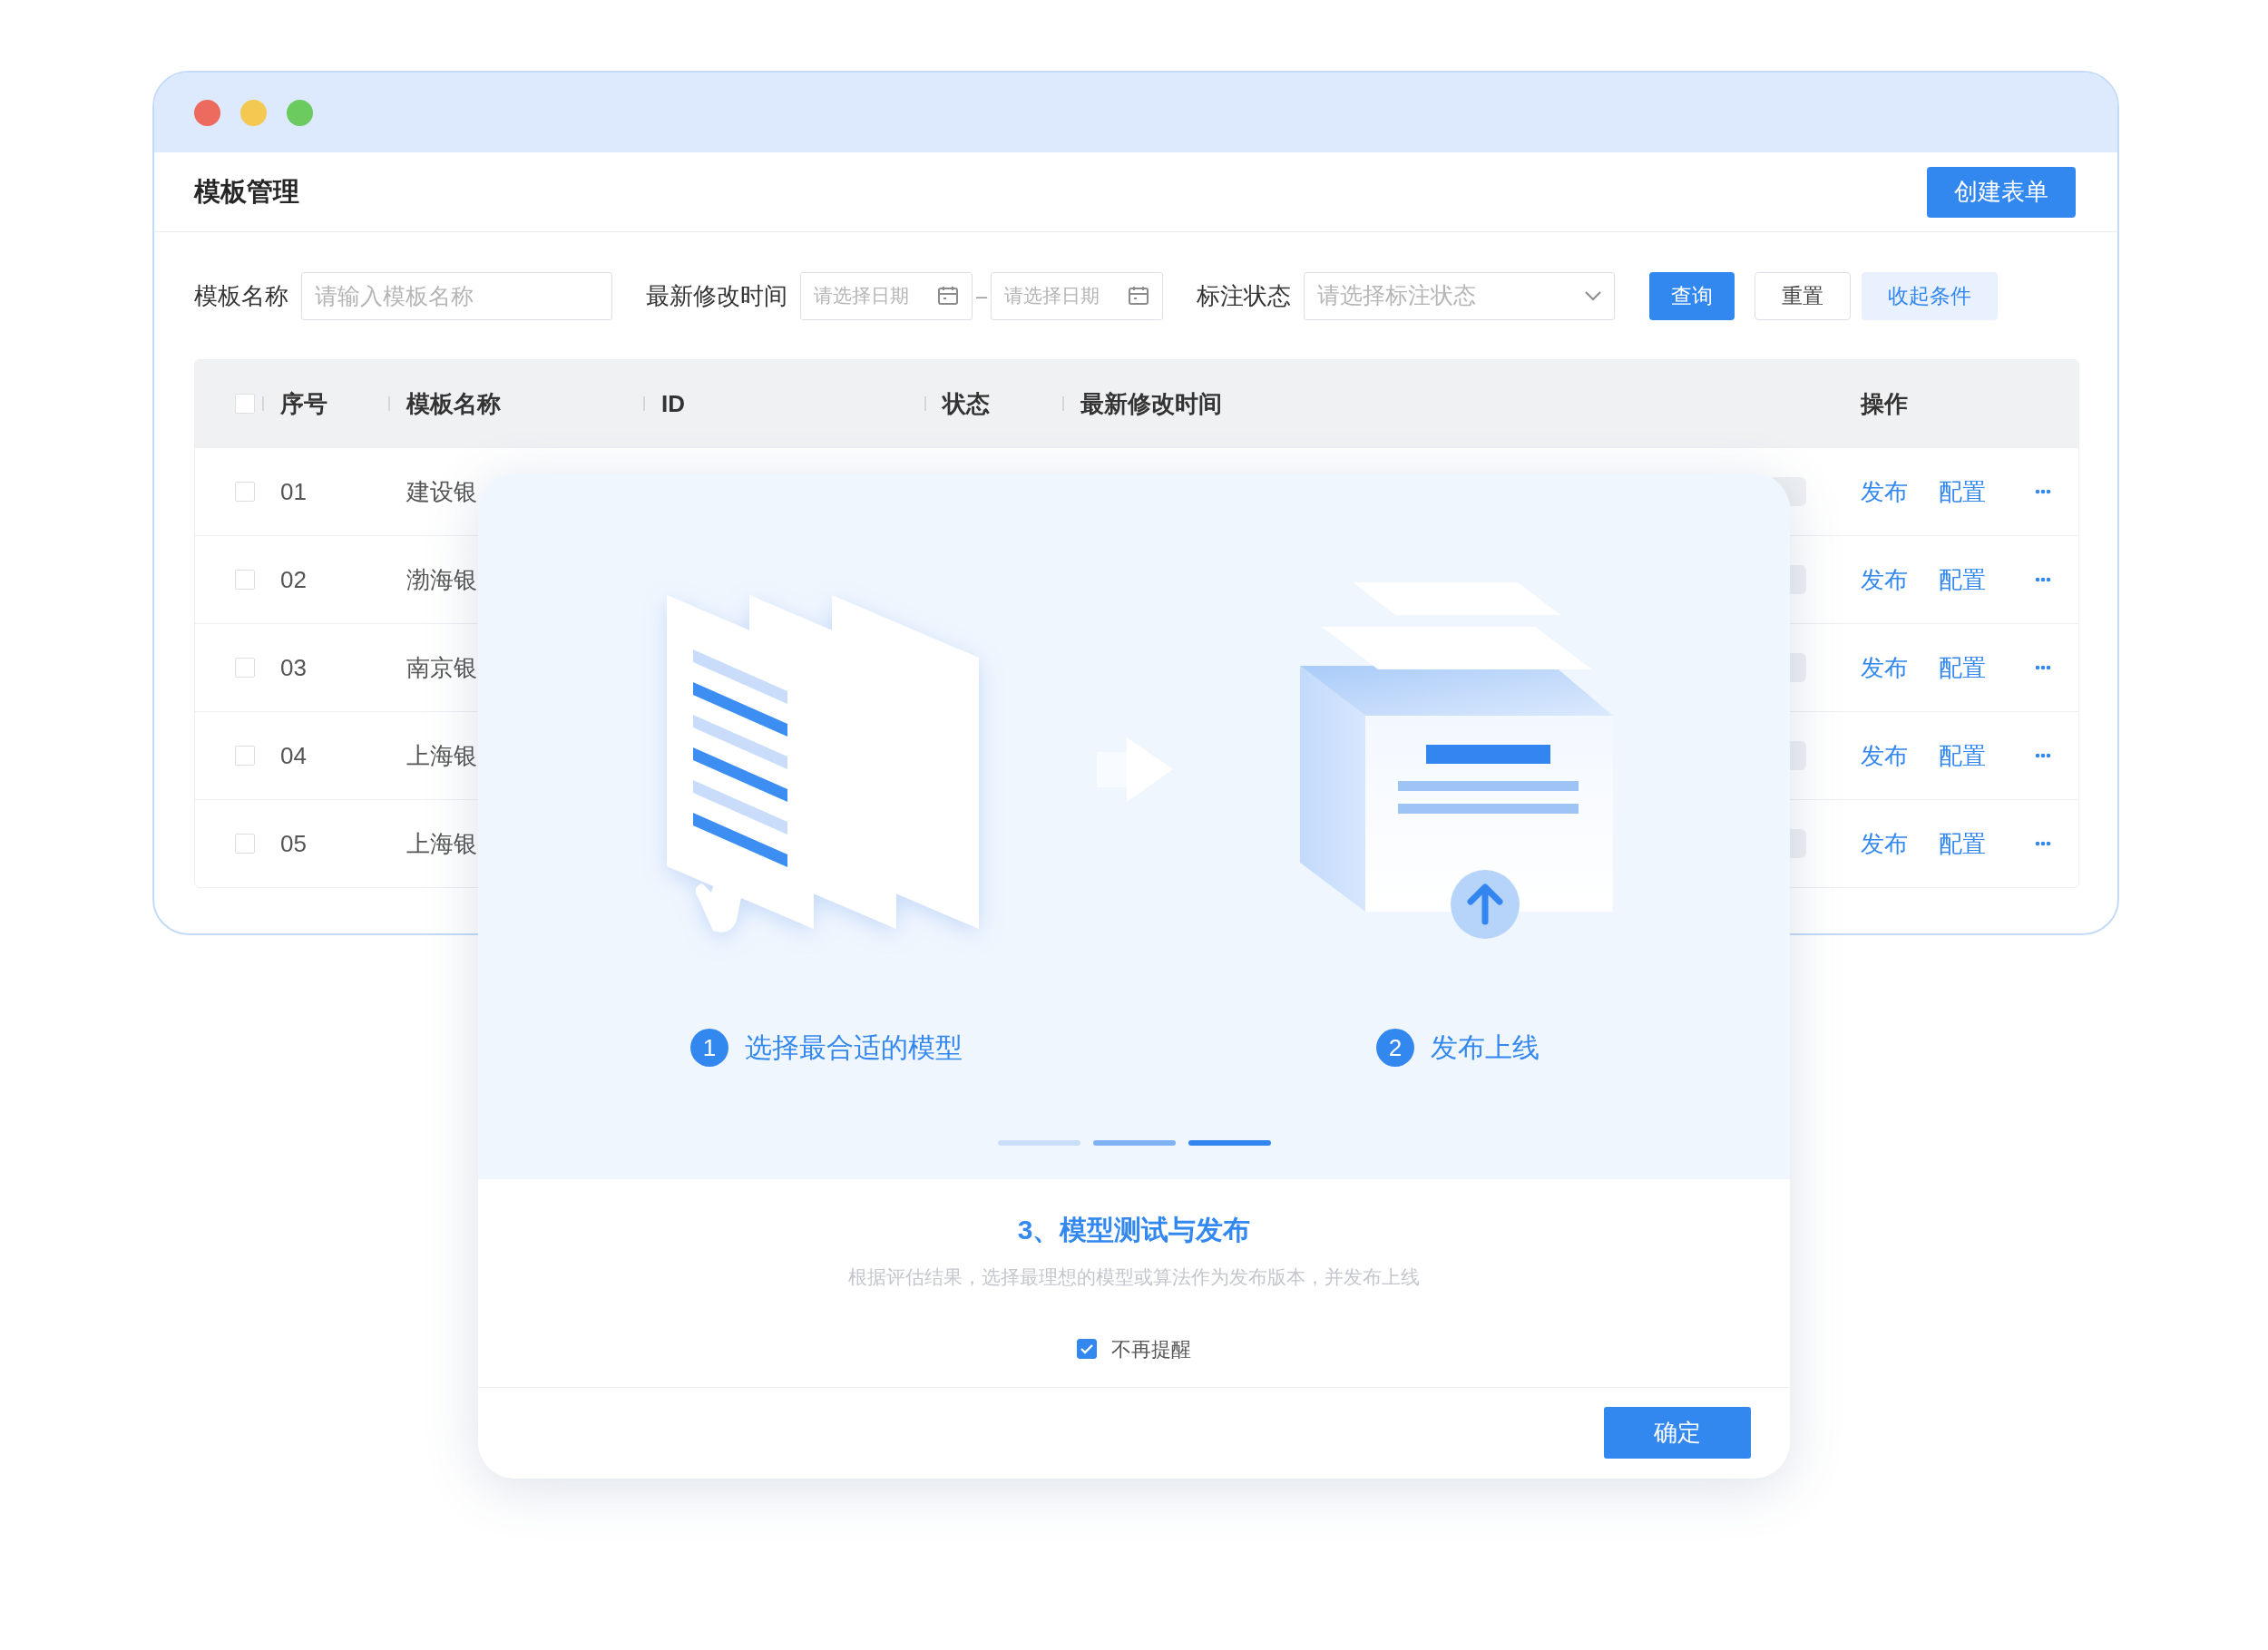 The height and width of the screenshot is (1650, 2268). I want to click on column-header: 模板名称, so click(454, 404).